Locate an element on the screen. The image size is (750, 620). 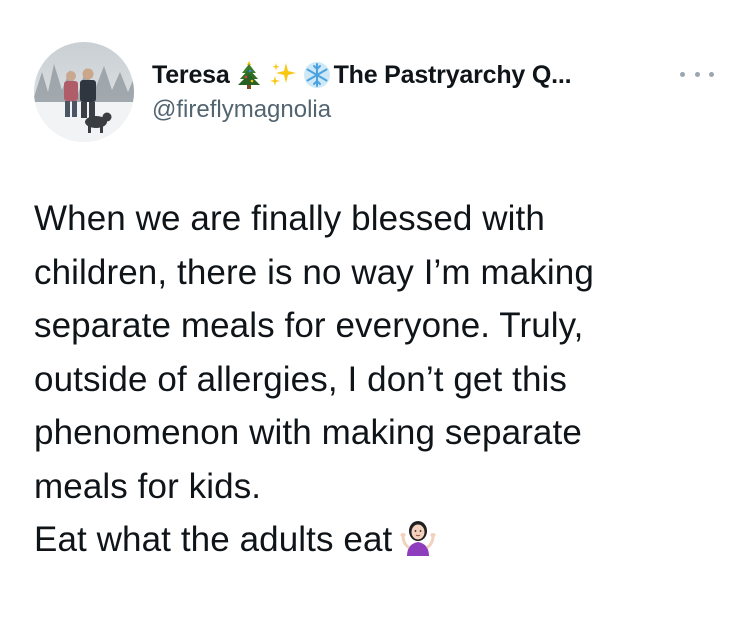
christmas-tree-icon is located at coordinates (249, 75).